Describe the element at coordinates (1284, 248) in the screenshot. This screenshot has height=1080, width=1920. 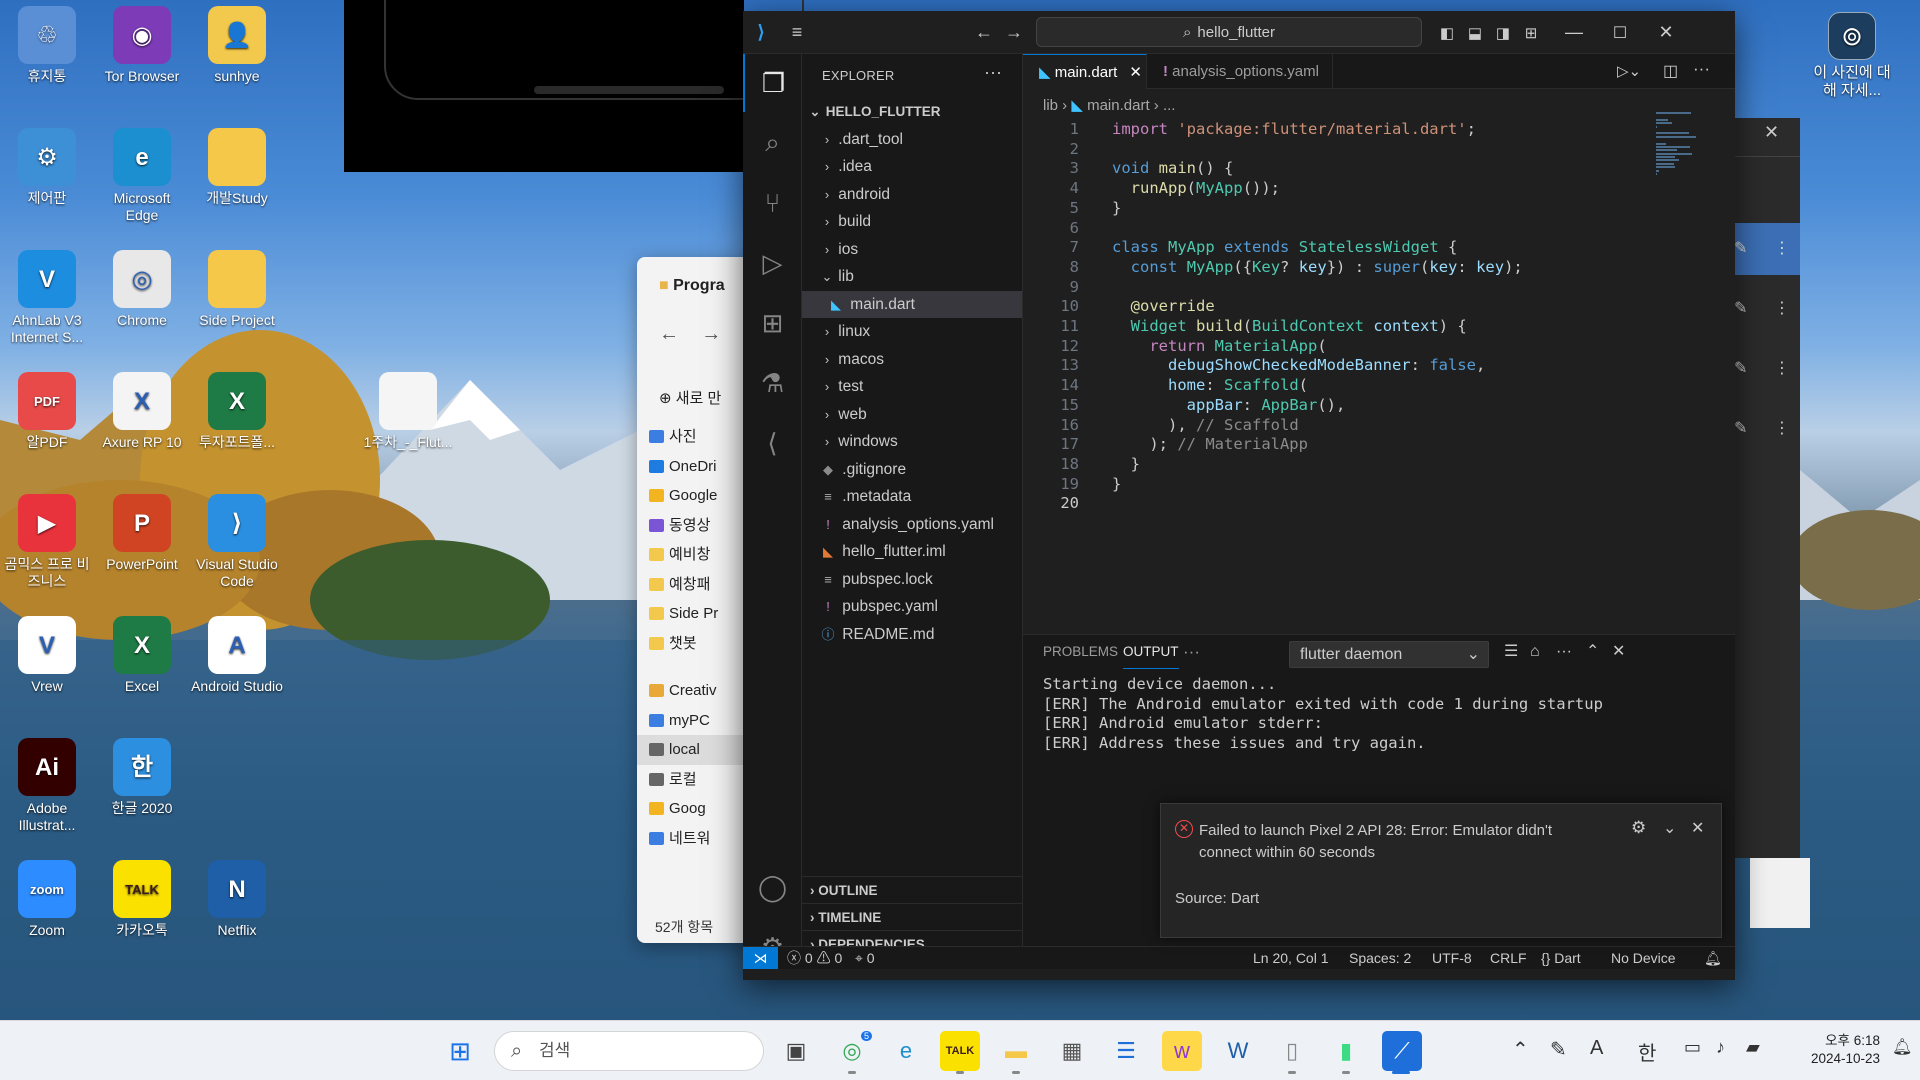
I see `code-line: class MyApp extends StatelessWidget {` at that location.